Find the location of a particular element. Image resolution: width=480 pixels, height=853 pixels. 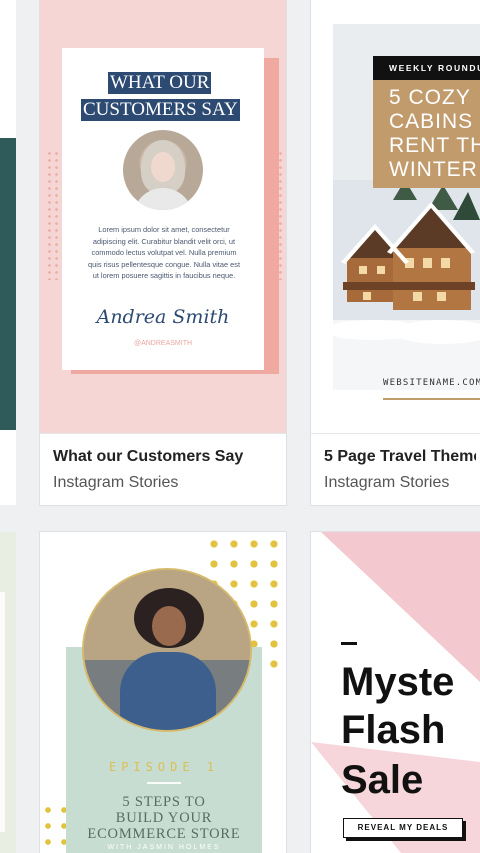

template-thumbnail: Myste Flash Sale REVEAL MY DEALS is located at coordinates (395, 692).